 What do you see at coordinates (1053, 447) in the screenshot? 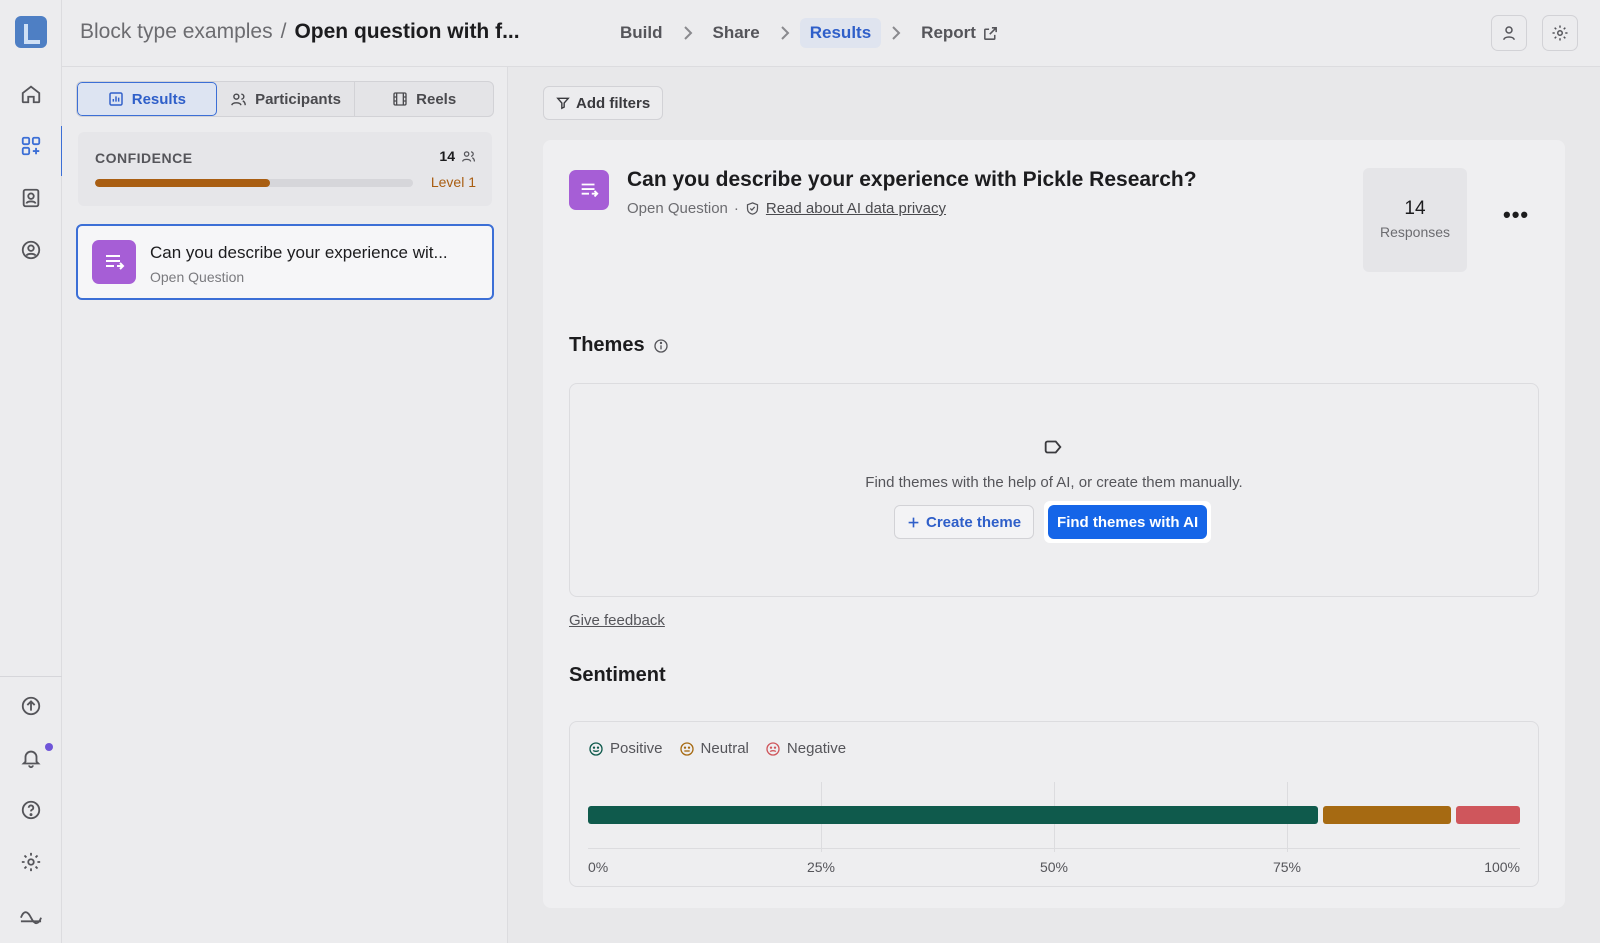
I see `tag-icon` at bounding box center [1053, 447].